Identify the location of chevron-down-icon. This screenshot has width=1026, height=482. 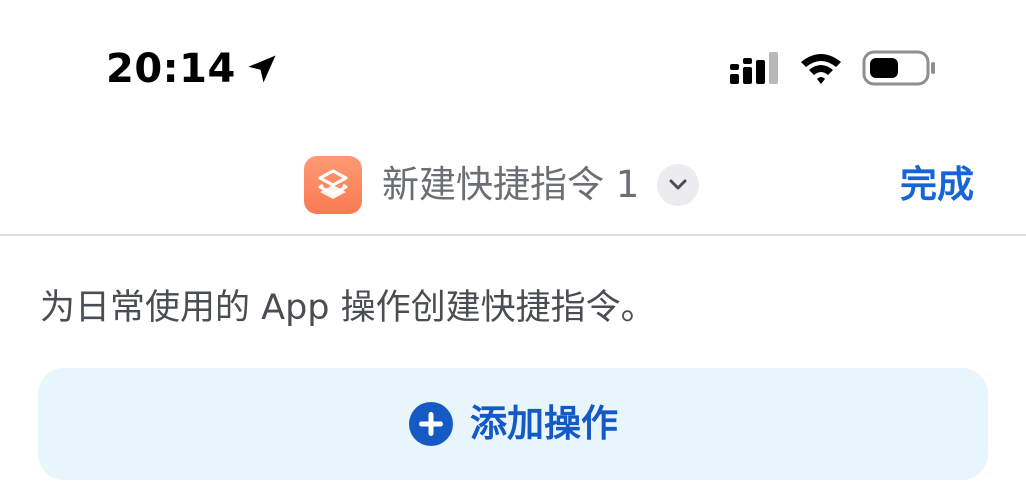
(678, 185).